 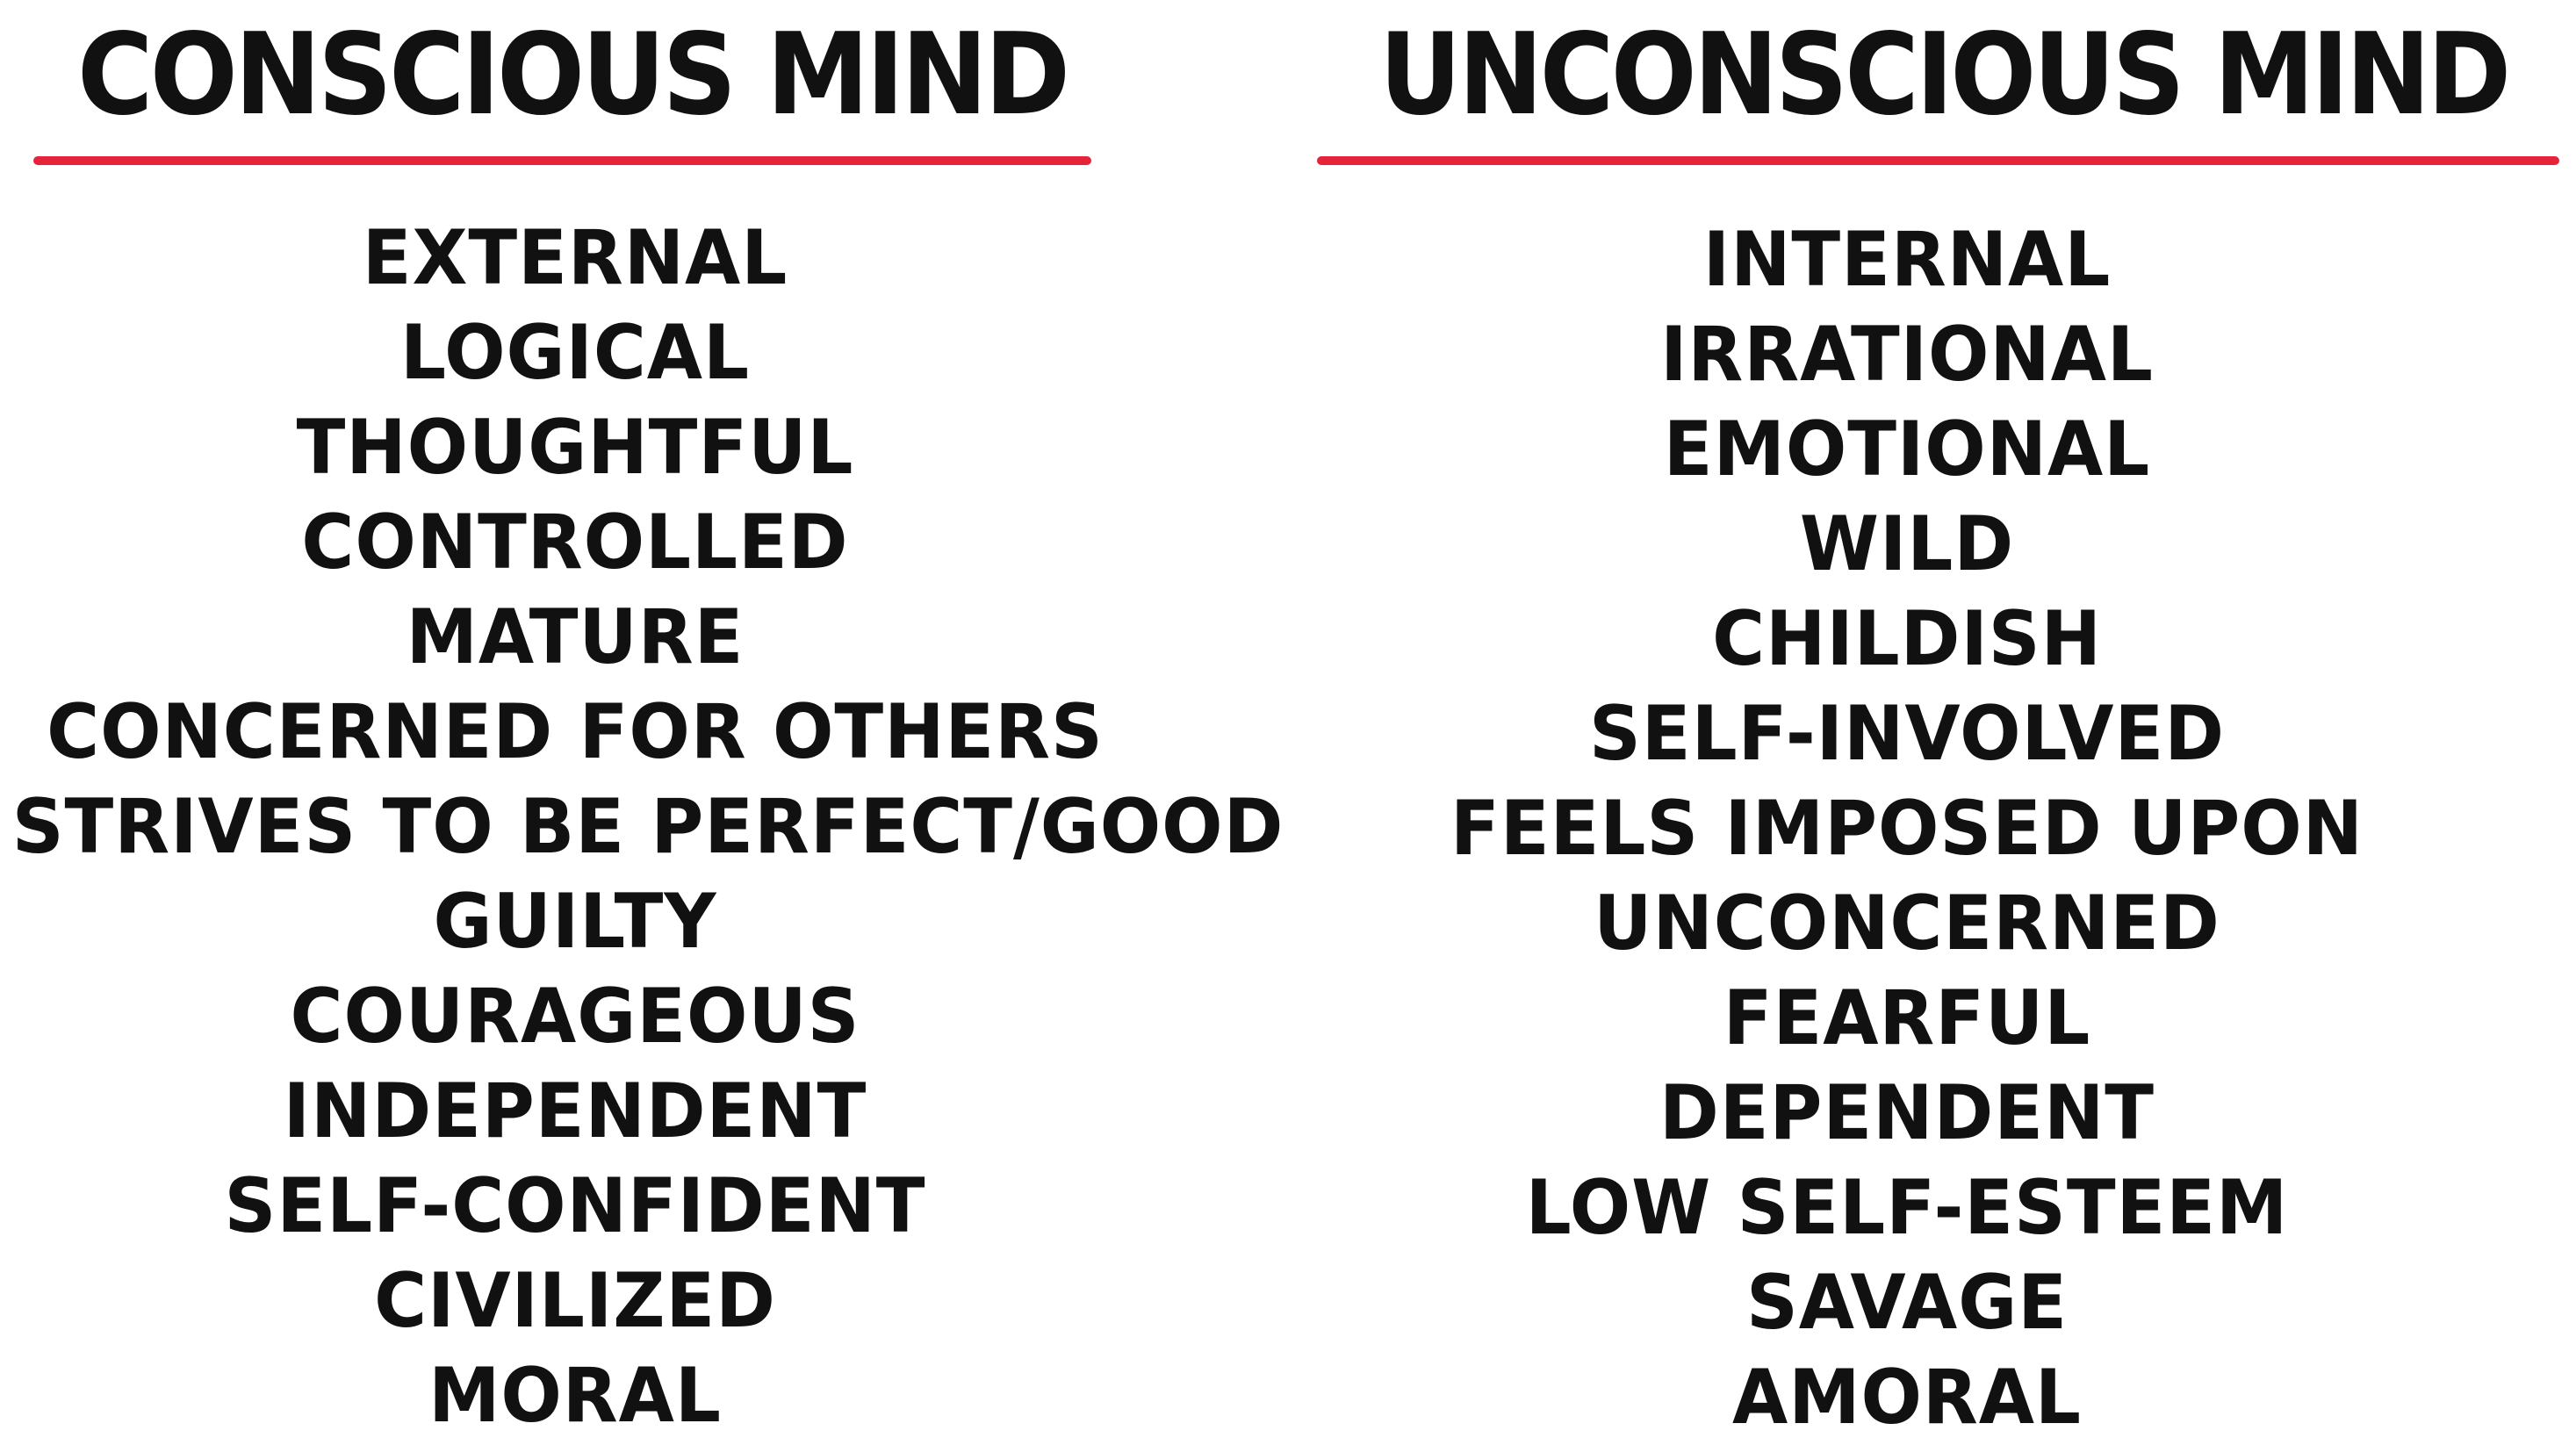 What do you see at coordinates (575, 1016) in the screenshot?
I see `list-item: COURAGEOUS` at bounding box center [575, 1016].